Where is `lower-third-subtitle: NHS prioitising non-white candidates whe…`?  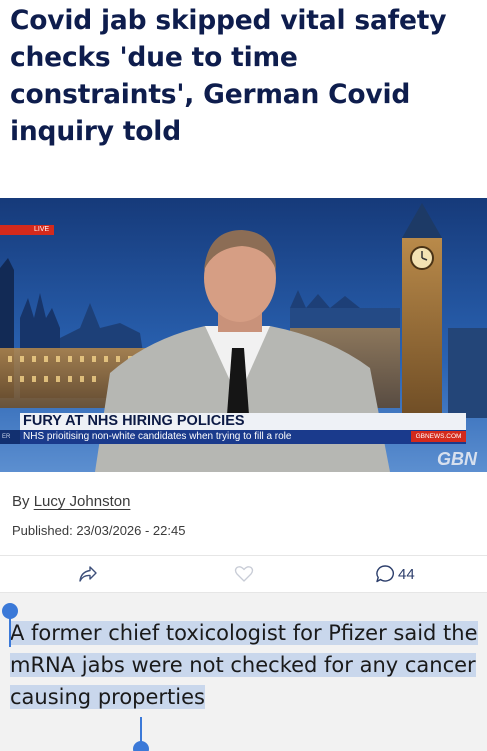
lower-third-subtitle: NHS prioitising non-white candidates whe… is located at coordinates (243, 437).